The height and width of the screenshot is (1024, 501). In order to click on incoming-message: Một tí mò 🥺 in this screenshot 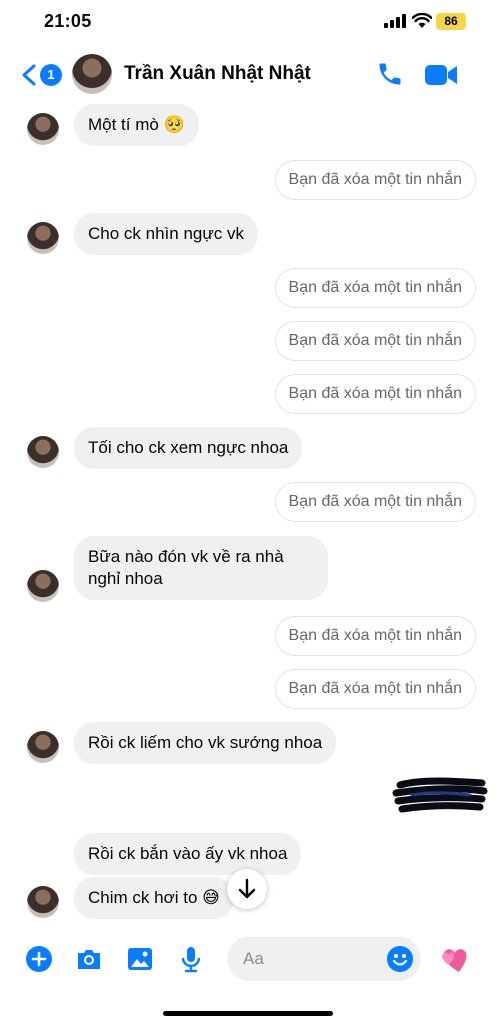, I will do `click(136, 125)`.